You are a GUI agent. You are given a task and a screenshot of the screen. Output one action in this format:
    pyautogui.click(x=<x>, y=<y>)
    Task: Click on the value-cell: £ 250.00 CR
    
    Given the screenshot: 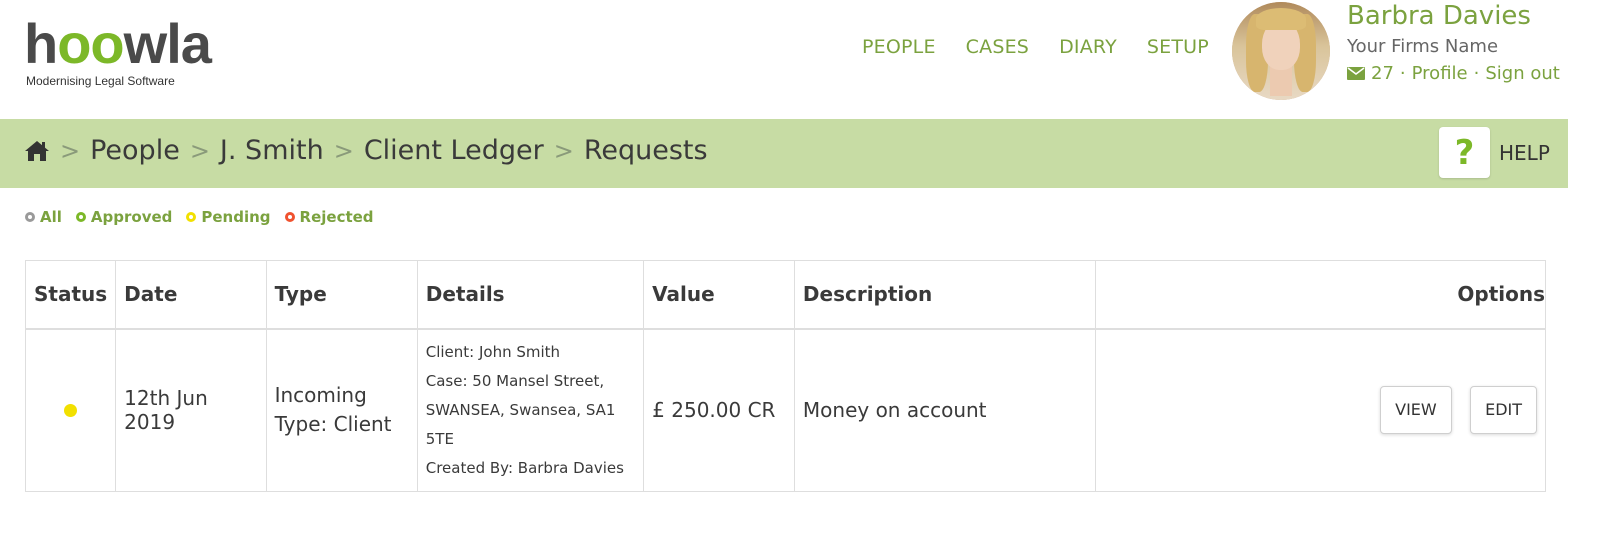 What is the action you would take?
    pyautogui.click(x=719, y=410)
    